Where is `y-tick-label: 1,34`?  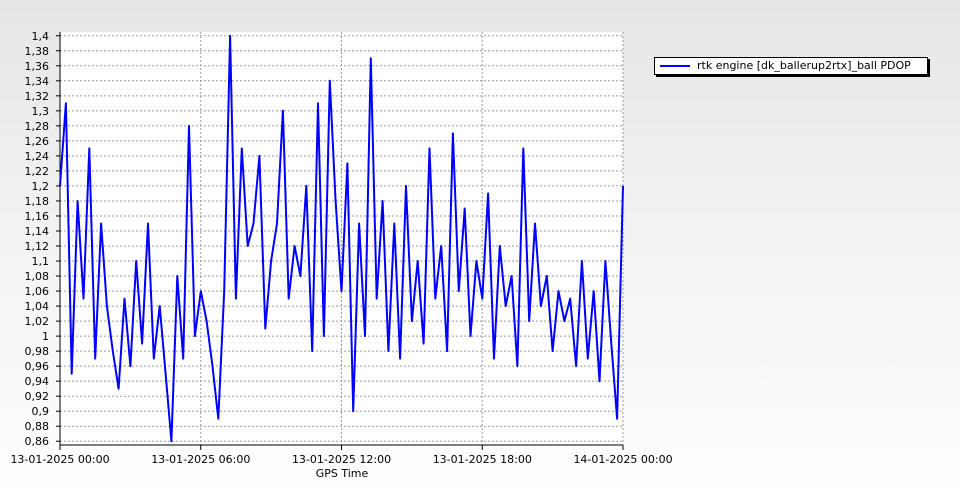
y-tick-label: 1,34 is located at coordinates (37, 81).